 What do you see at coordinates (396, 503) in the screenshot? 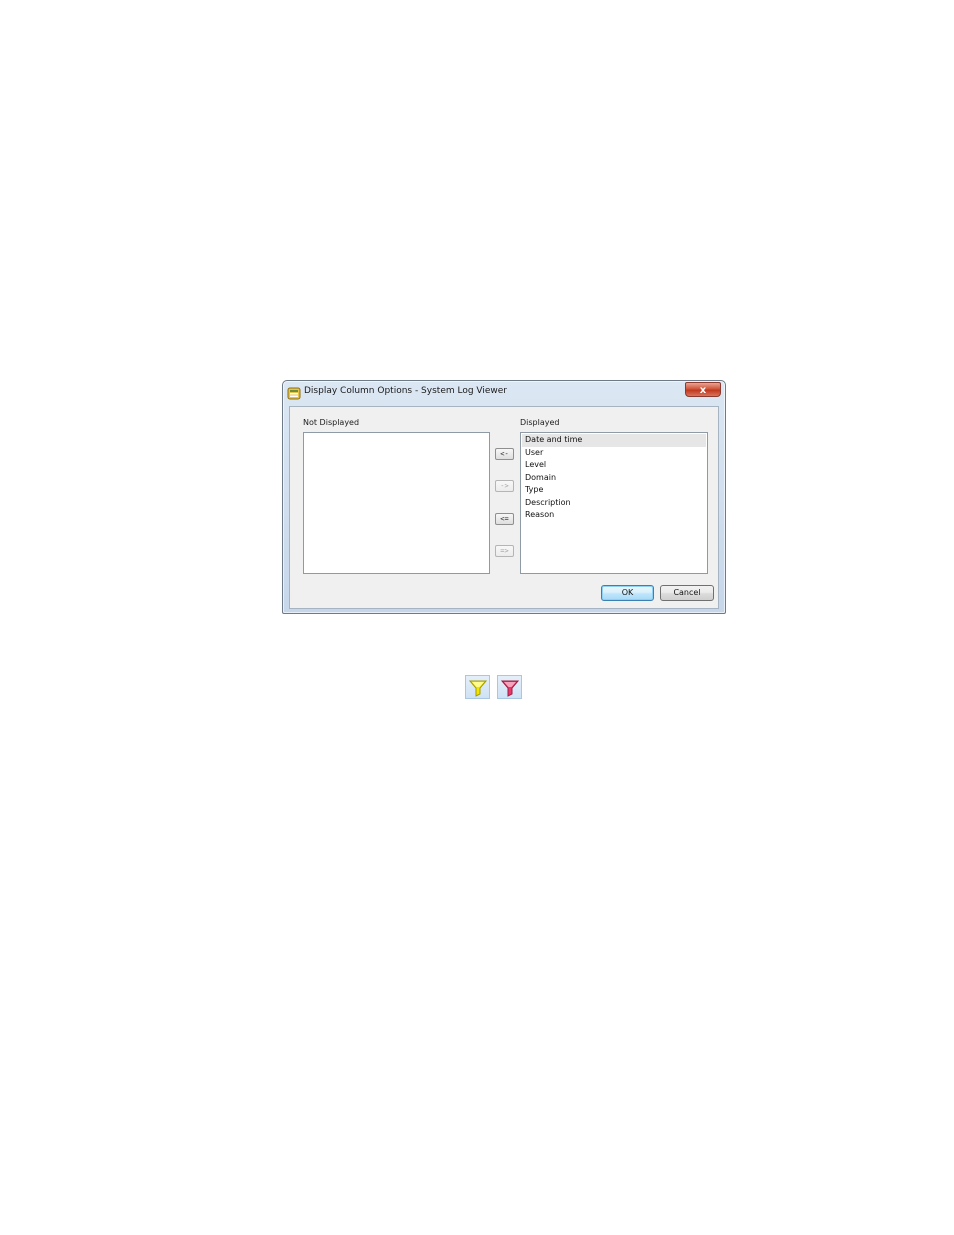
I see `not-displayed-list` at bounding box center [396, 503].